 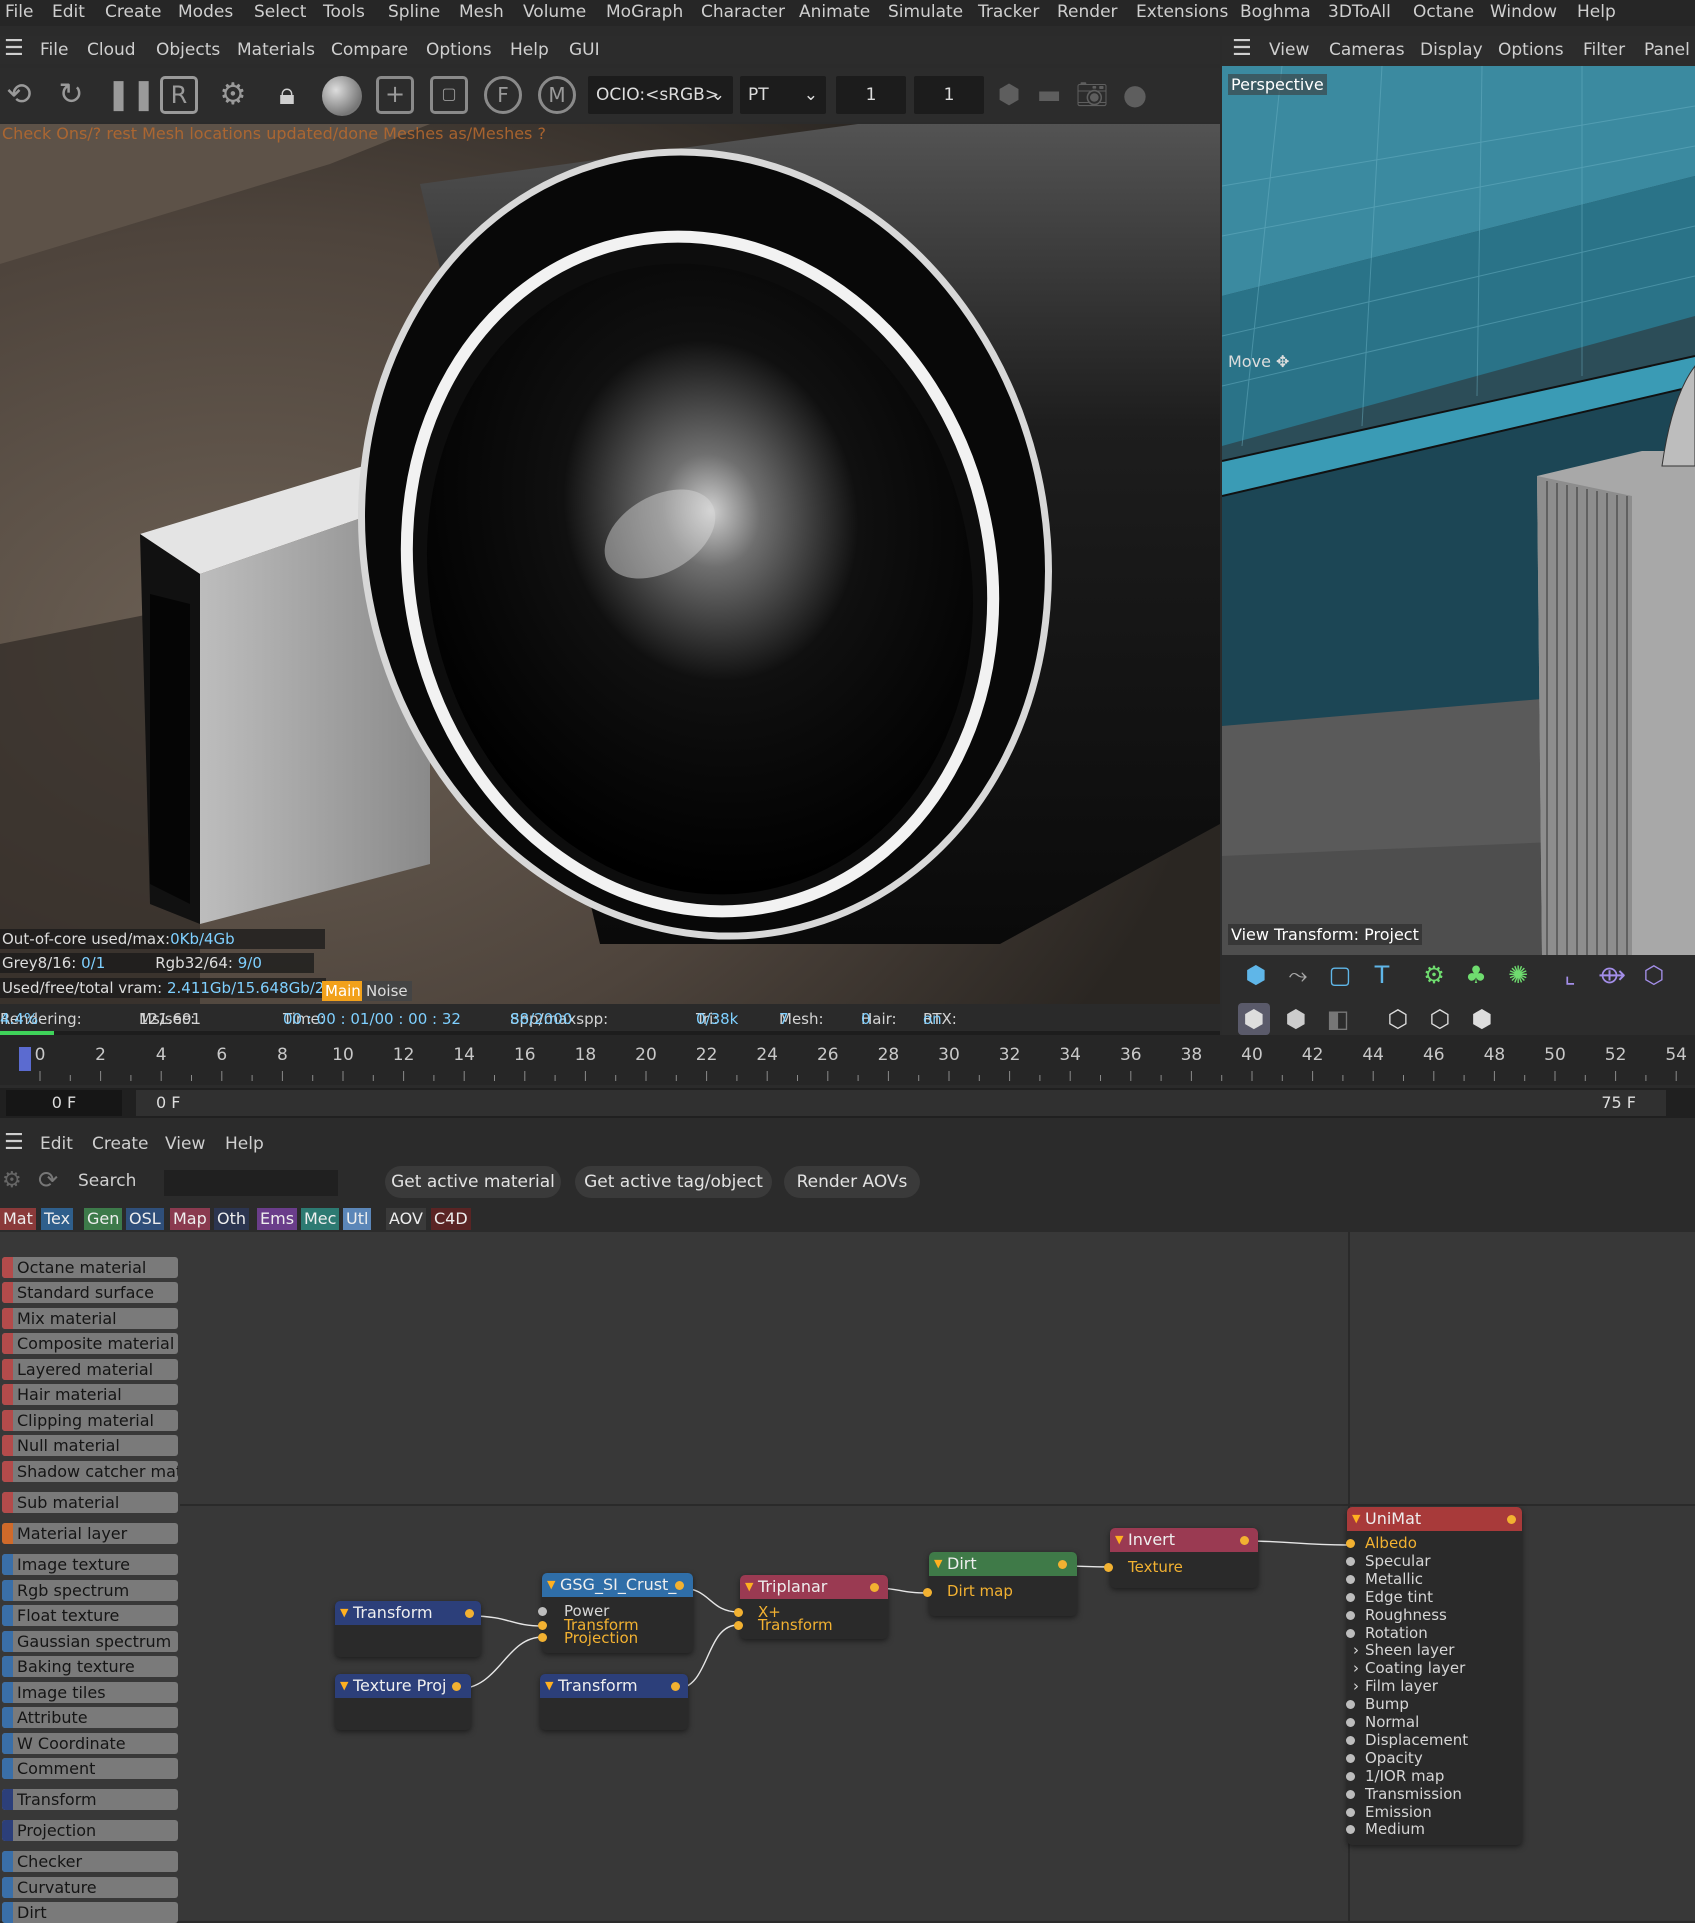 I want to click on menu-tools: Tools, so click(x=344, y=12).